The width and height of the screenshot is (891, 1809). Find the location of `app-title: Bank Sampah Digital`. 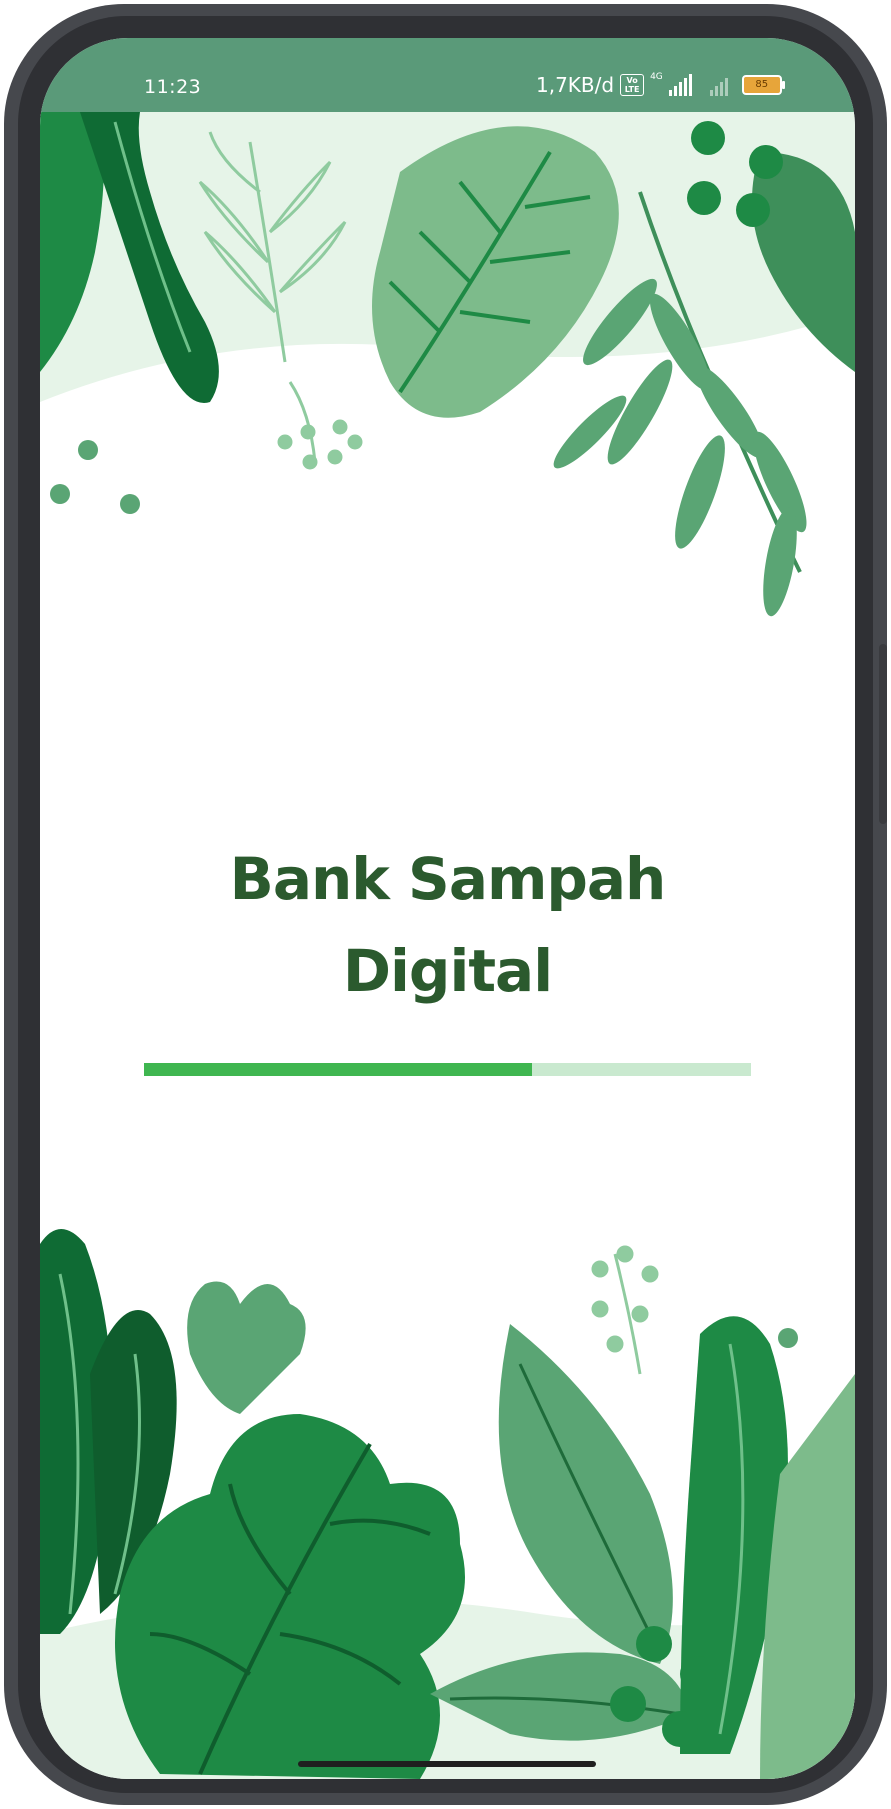

app-title: Bank Sampah Digital is located at coordinates (447, 925).